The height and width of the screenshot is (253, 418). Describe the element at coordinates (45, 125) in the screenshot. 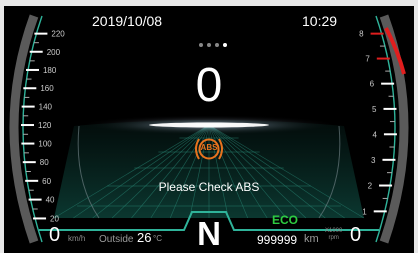

I see `speed-tick-label: 120` at that location.